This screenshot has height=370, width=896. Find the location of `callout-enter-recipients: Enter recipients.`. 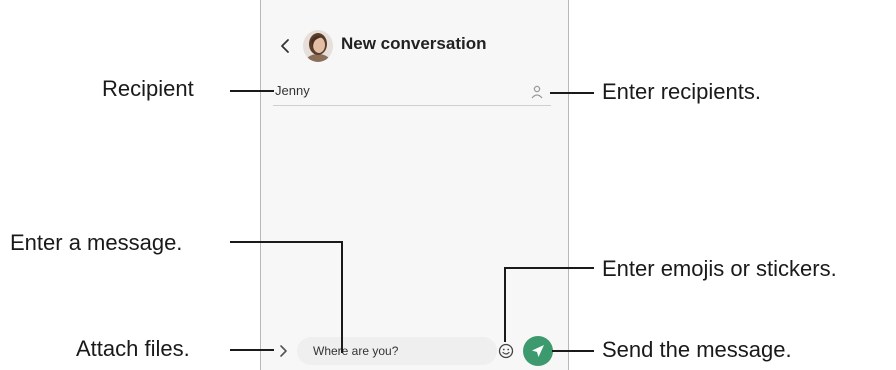

callout-enter-recipients: Enter recipients. is located at coordinates (681, 91).